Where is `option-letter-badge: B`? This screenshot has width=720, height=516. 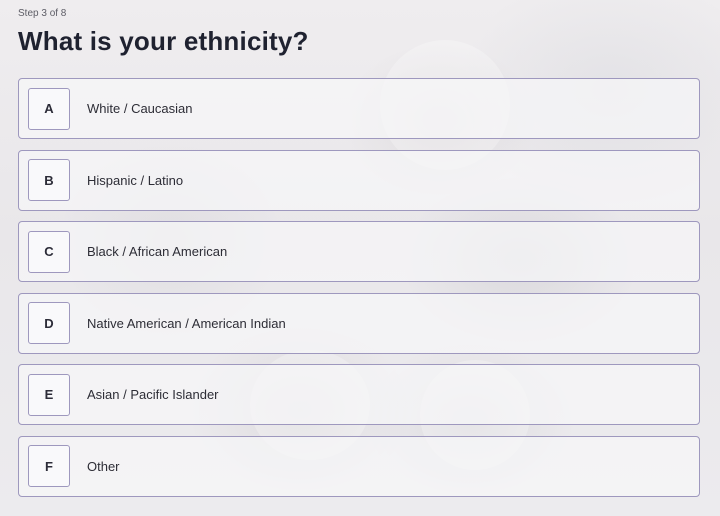 option-letter-badge: B is located at coordinates (49, 180).